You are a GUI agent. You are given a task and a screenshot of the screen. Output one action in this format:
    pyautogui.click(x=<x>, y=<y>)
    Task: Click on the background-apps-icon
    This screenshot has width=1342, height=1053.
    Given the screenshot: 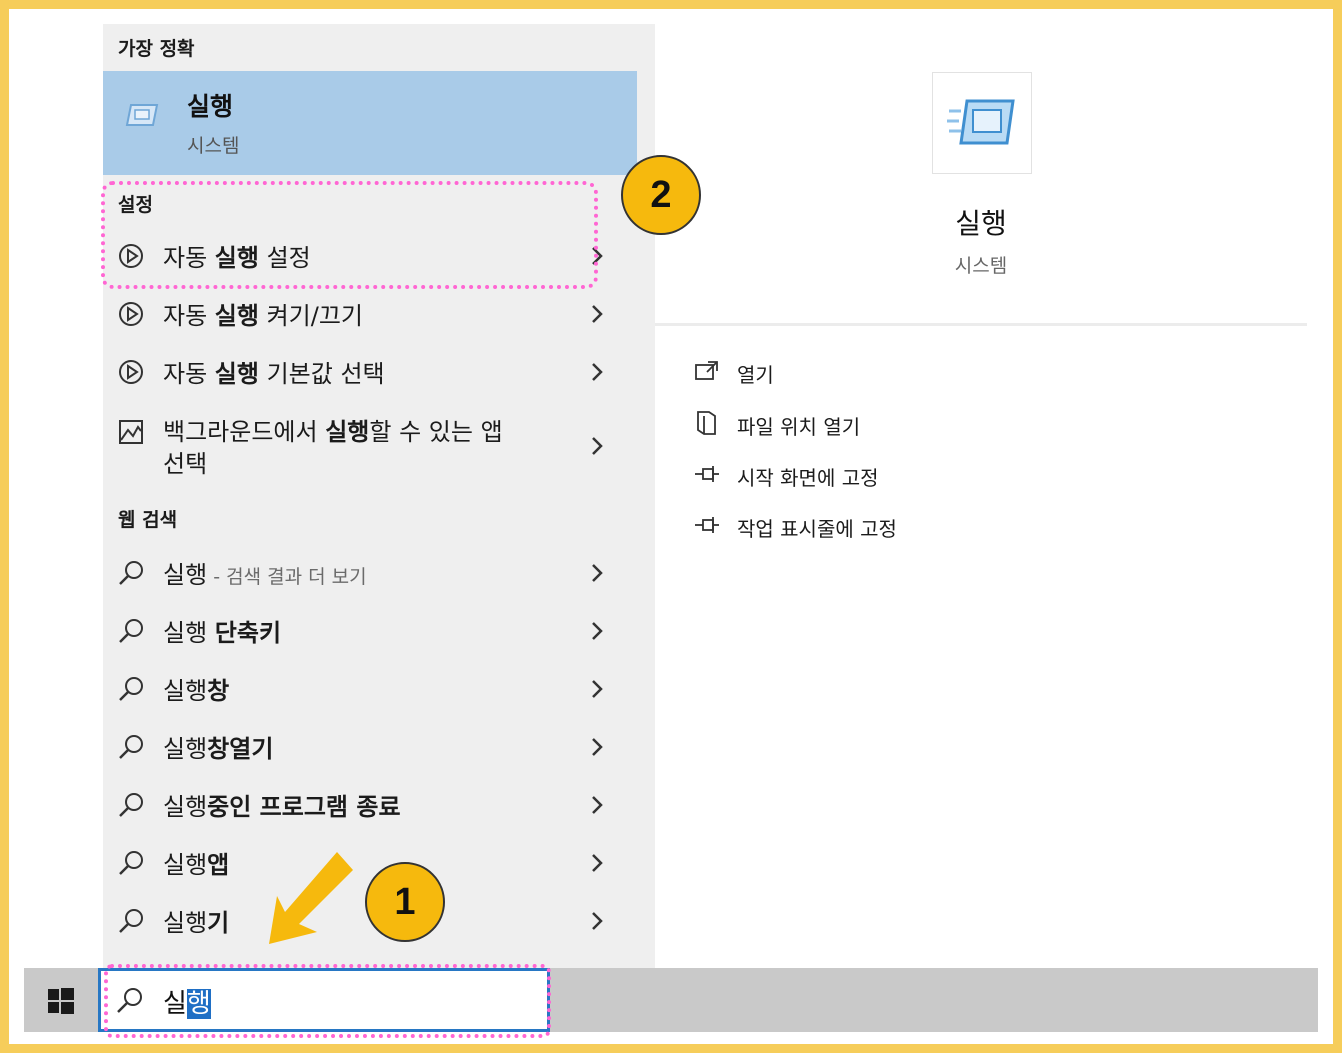 What is the action you would take?
    pyautogui.click(x=131, y=432)
    